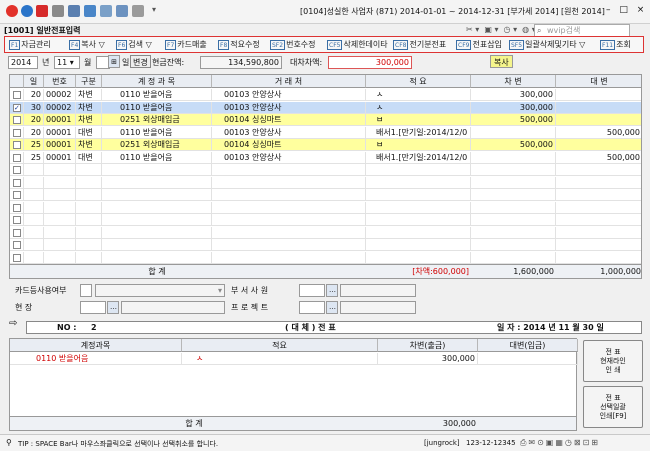  Describe the element at coordinates (370, 62) in the screenshot. I see `diff-value: 300,000` at that location.